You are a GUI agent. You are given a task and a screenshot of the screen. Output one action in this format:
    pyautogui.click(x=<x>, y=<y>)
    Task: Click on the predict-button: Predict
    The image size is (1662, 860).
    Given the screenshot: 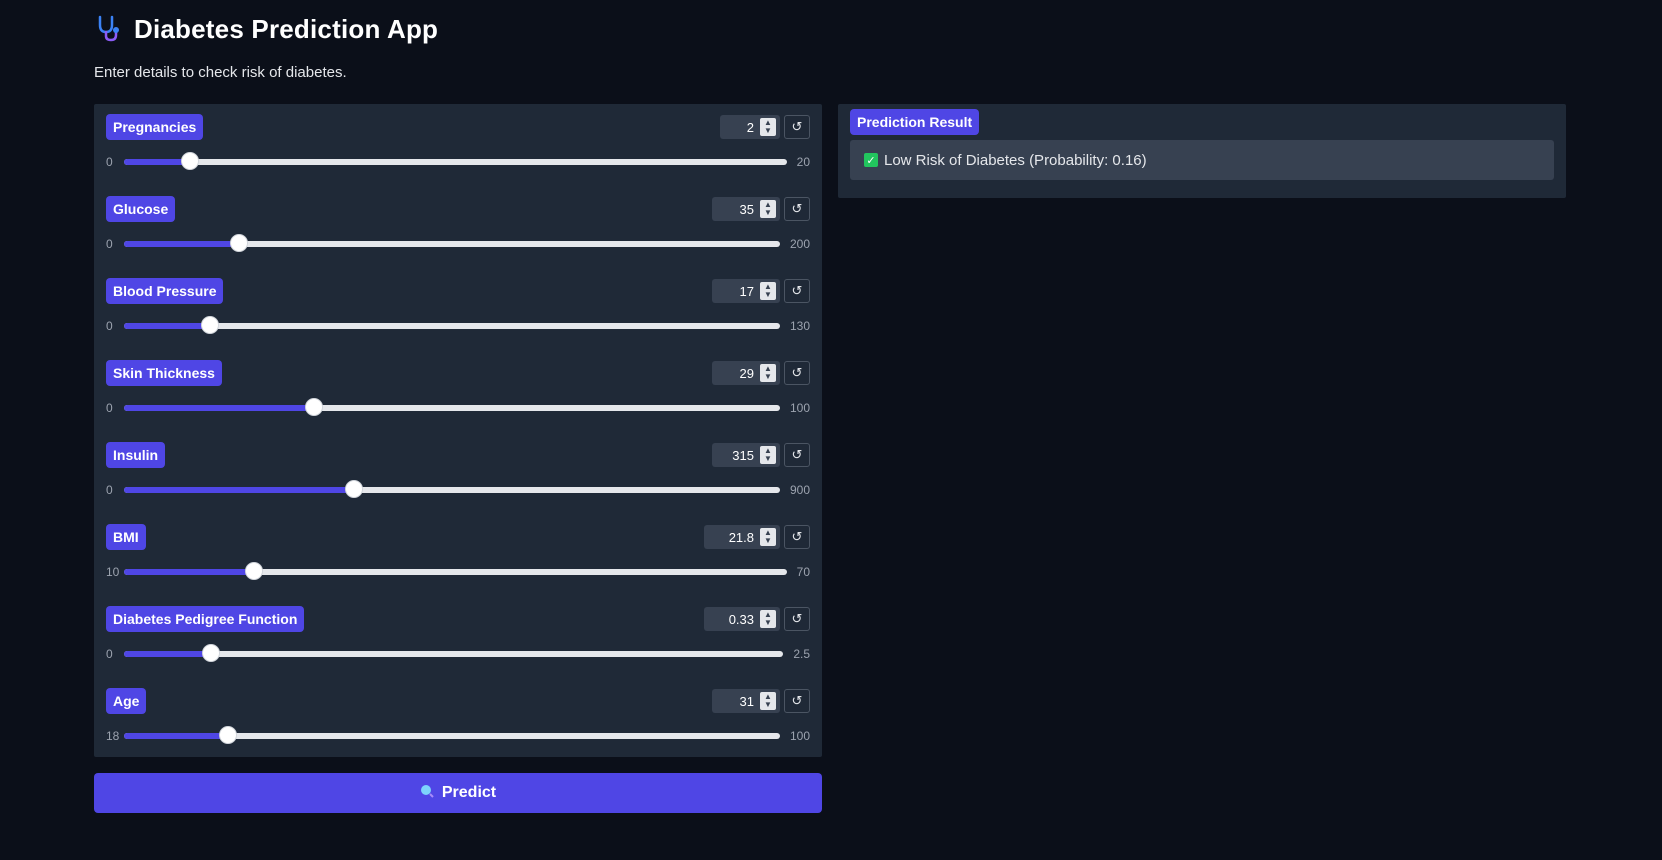 What is the action you would take?
    pyautogui.click(x=458, y=793)
    